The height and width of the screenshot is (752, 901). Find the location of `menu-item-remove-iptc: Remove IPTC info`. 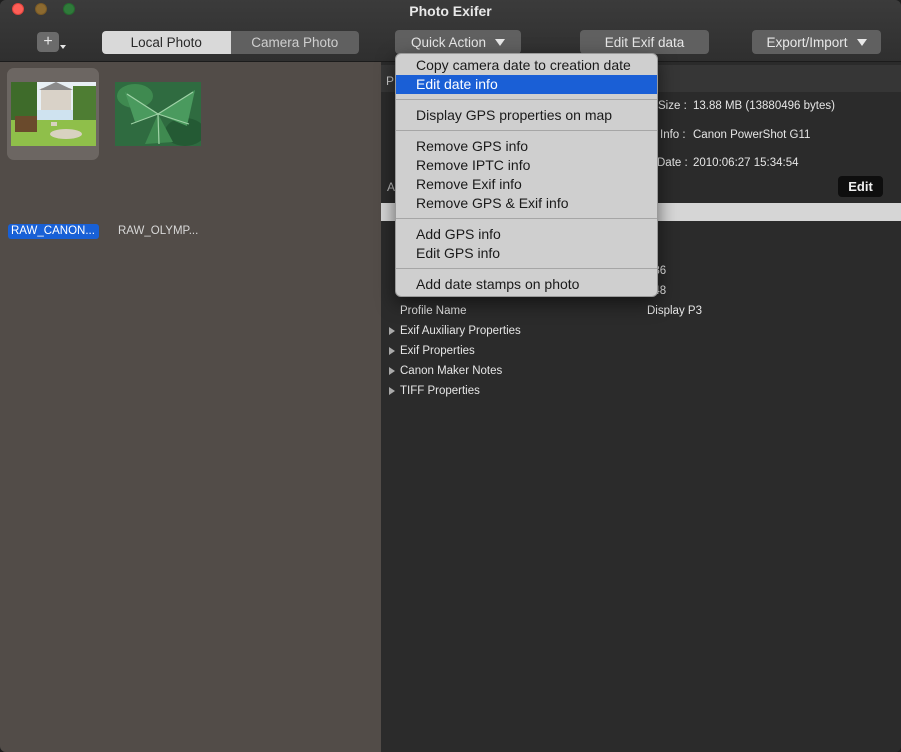

menu-item-remove-iptc: Remove IPTC info is located at coordinates (526, 165).